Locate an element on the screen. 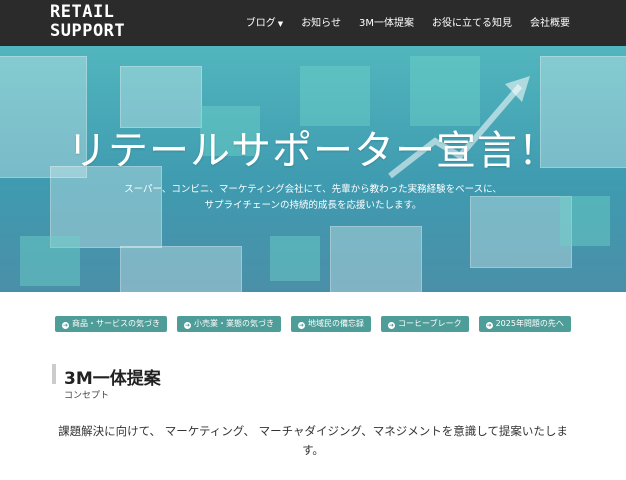 The height and width of the screenshot is (480, 626). category-button-2025: ➜ 2025年問題の先へ is located at coordinates (524, 324).